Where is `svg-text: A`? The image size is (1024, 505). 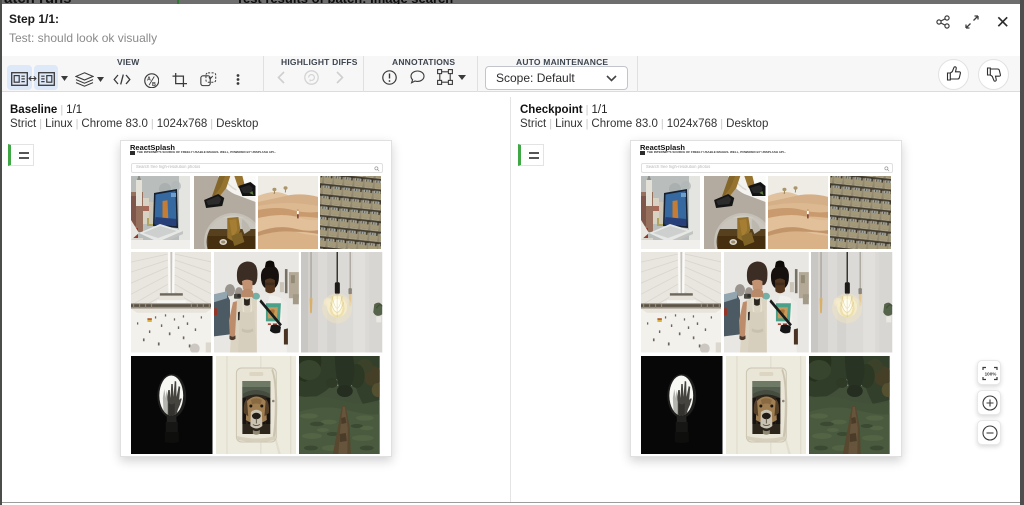 svg-text: A is located at coordinates (149, 79).